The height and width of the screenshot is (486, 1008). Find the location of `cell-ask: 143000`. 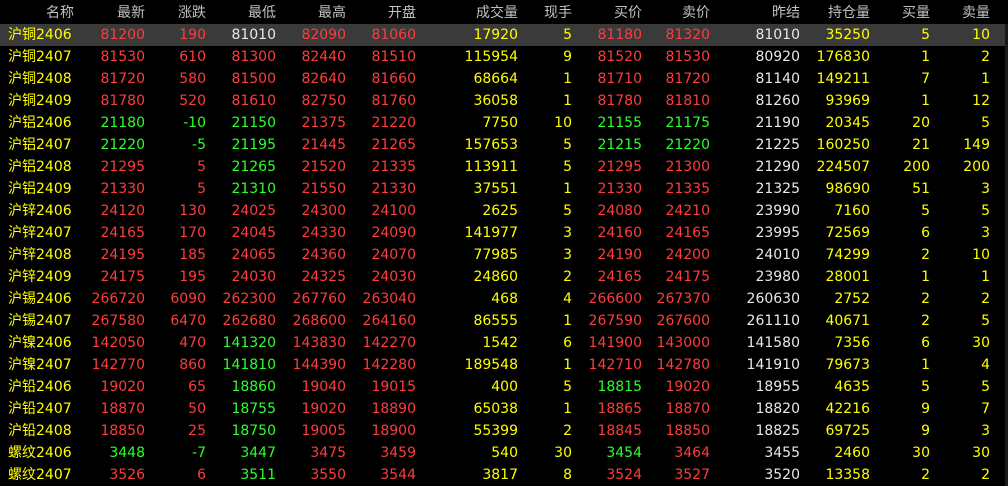

cell-ask: 143000 is located at coordinates (683, 343).